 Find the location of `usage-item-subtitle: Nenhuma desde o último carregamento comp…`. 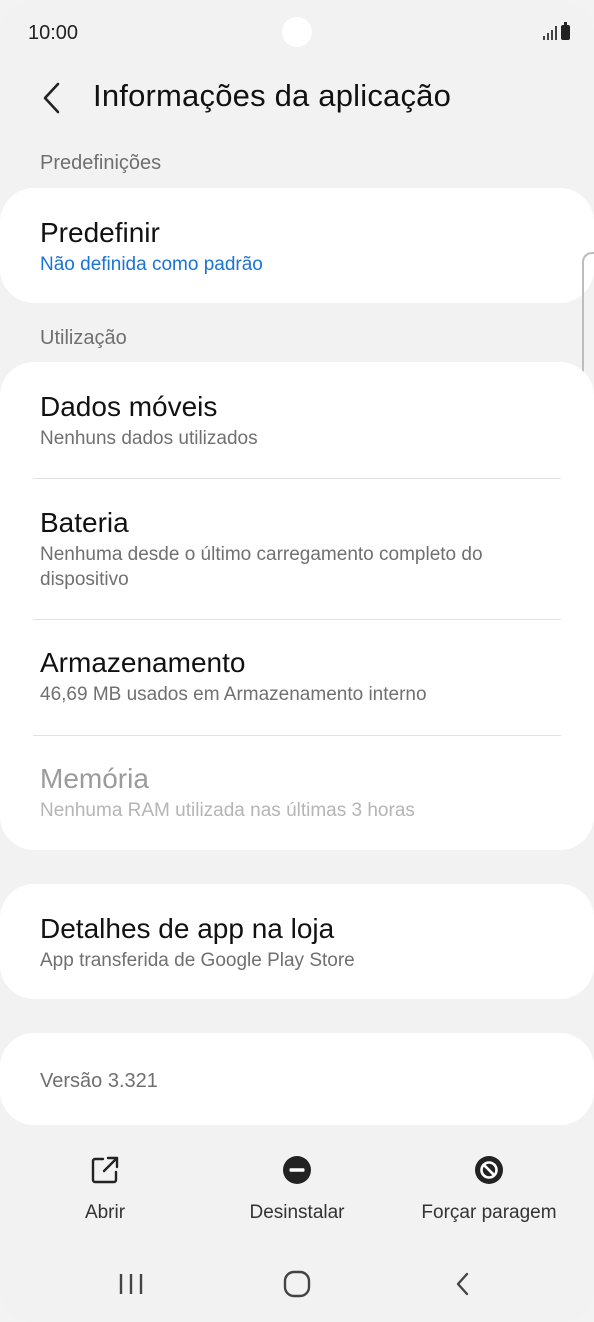

usage-item-subtitle: Nenhuma desde o último carregamento comp… is located at coordinates (261, 567).